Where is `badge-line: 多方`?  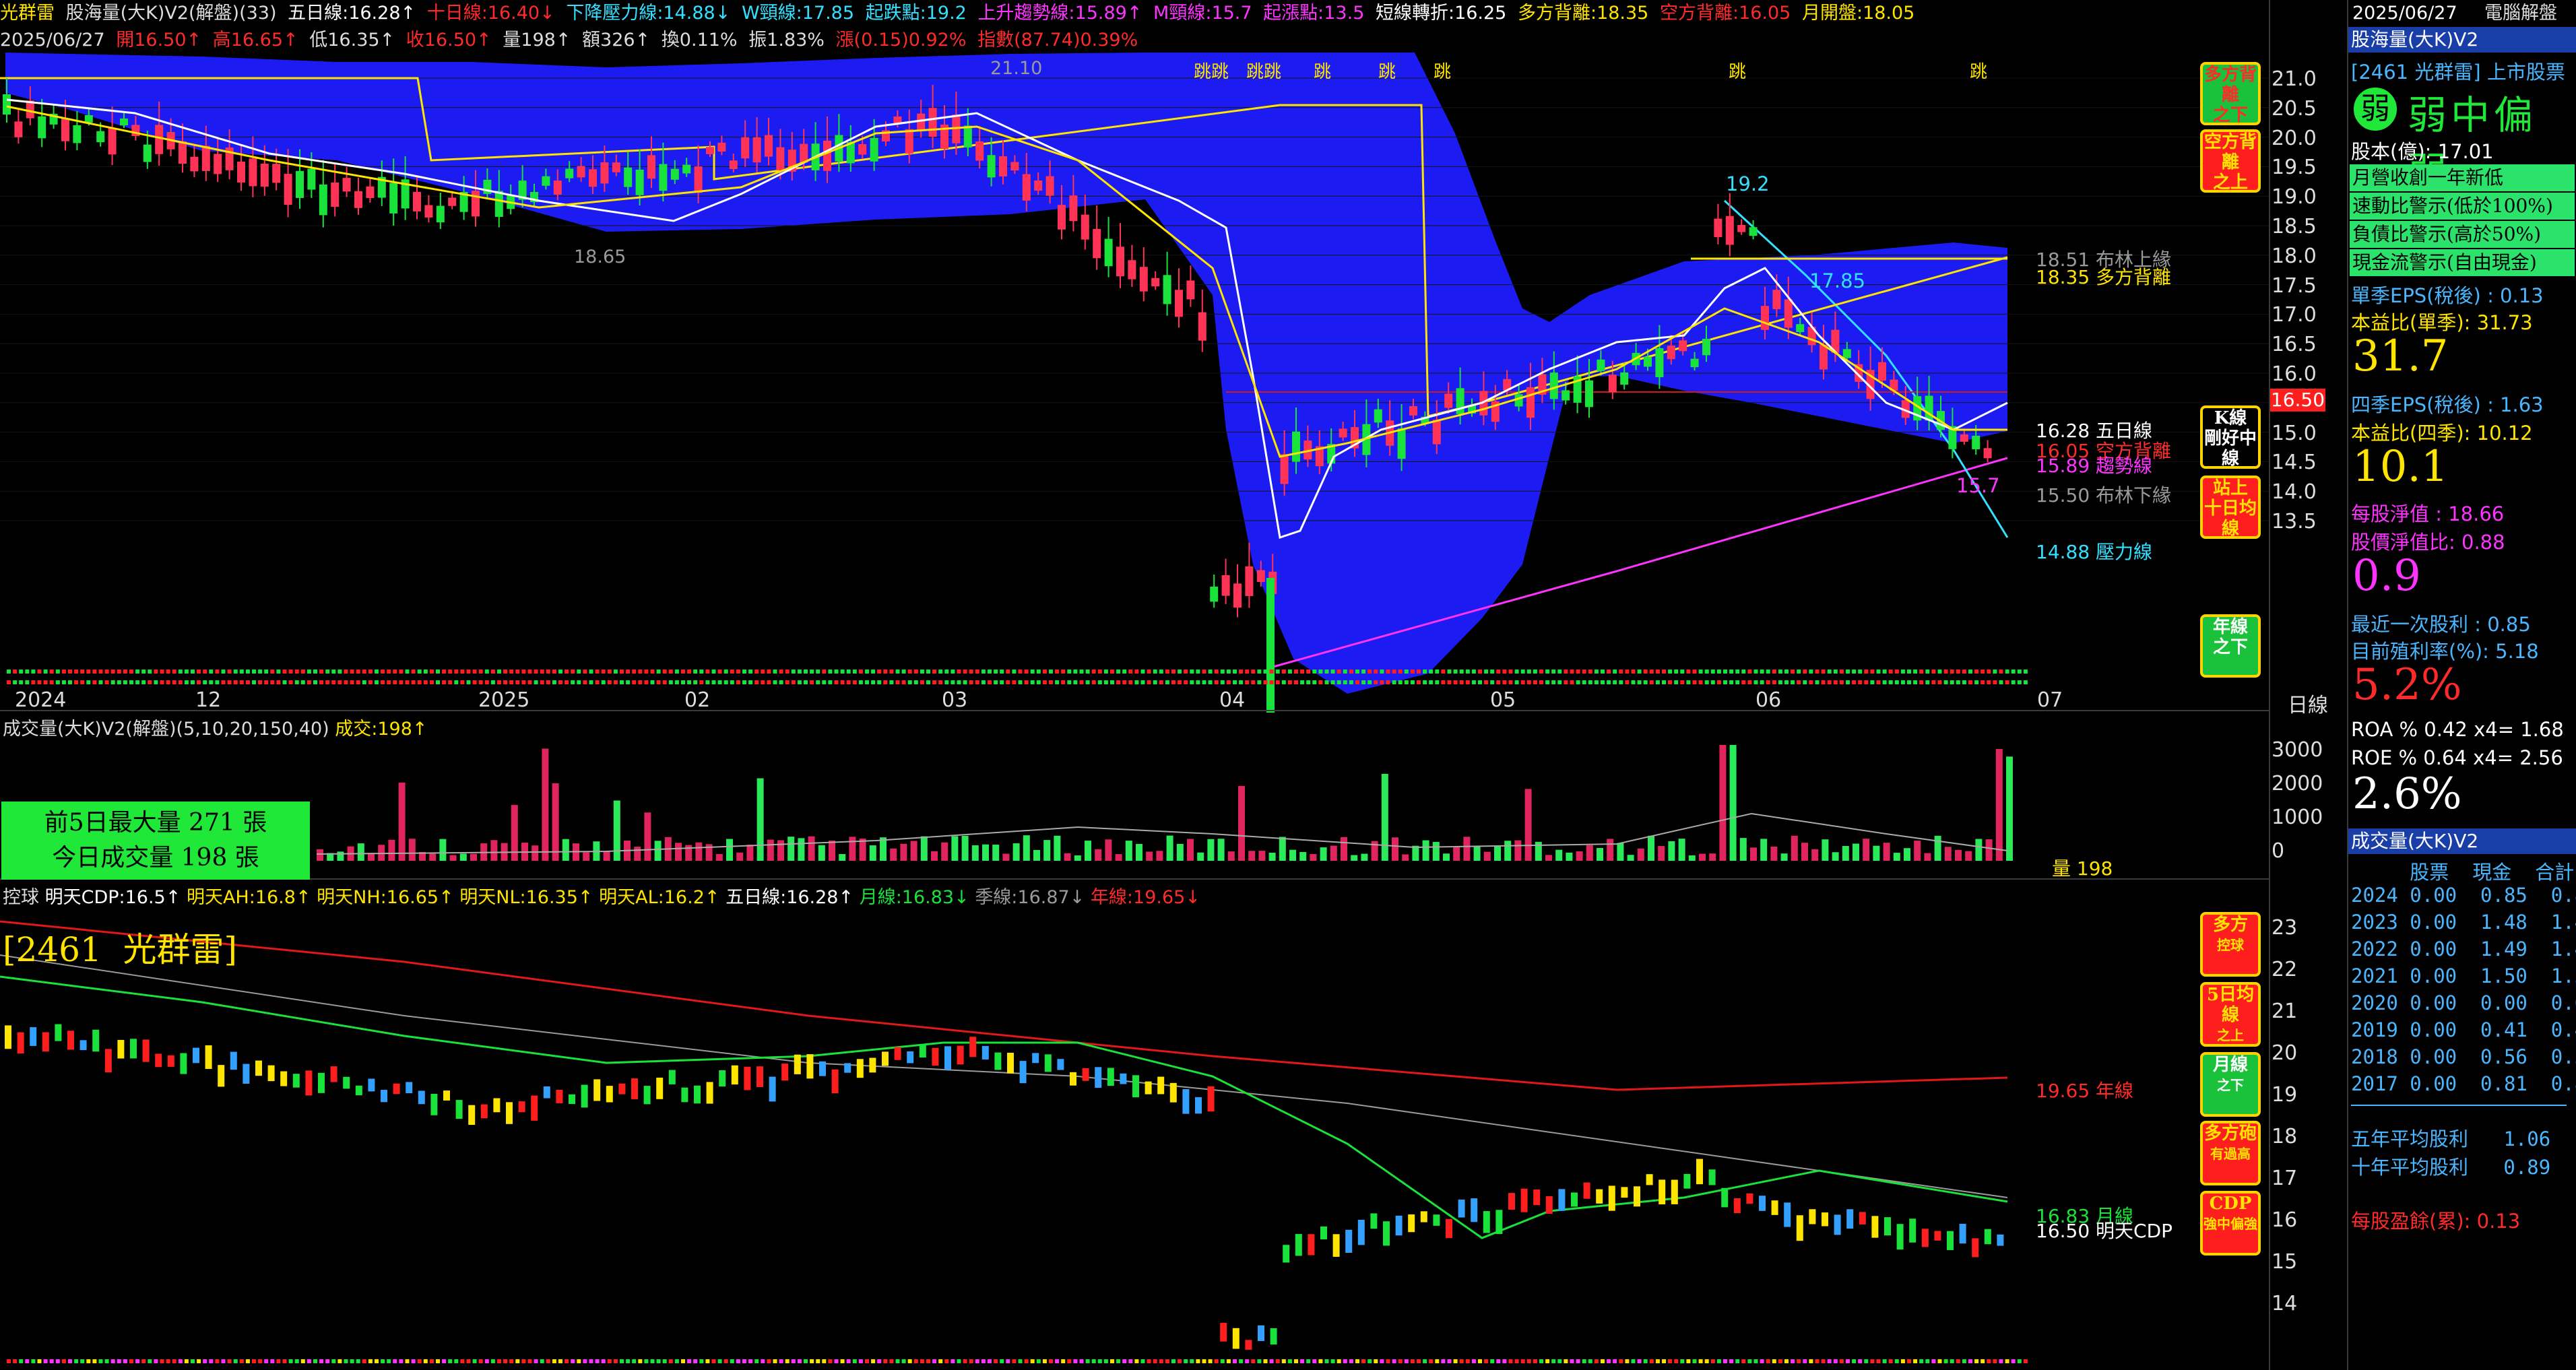
badge-line: 多方 is located at coordinates (2230, 925).